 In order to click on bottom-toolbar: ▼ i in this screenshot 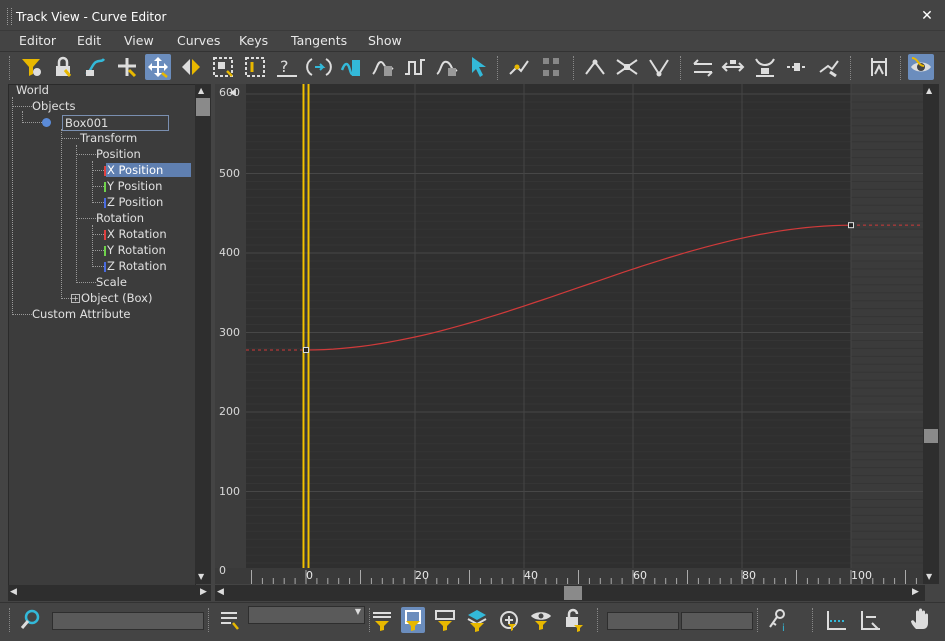, I will do `click(472, 621)`.